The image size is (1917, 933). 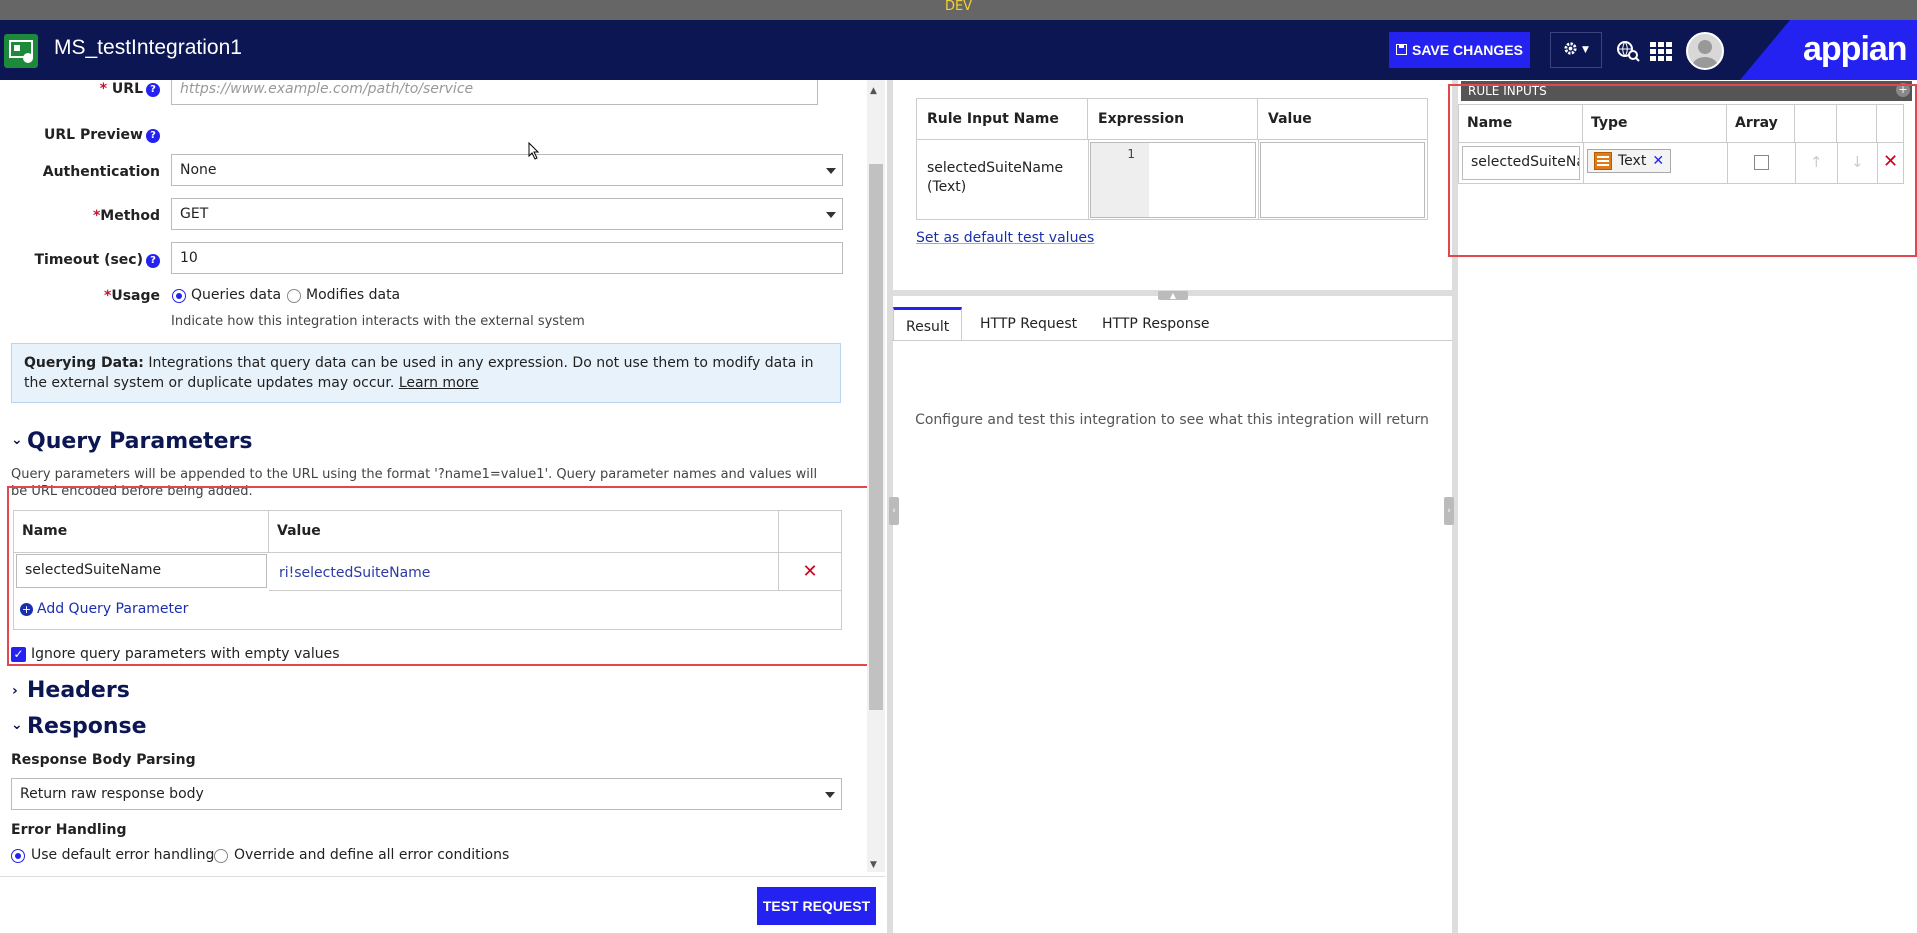 I want to click on response-parsing-label: Response Body Parsing, so click(x=103, y=760).